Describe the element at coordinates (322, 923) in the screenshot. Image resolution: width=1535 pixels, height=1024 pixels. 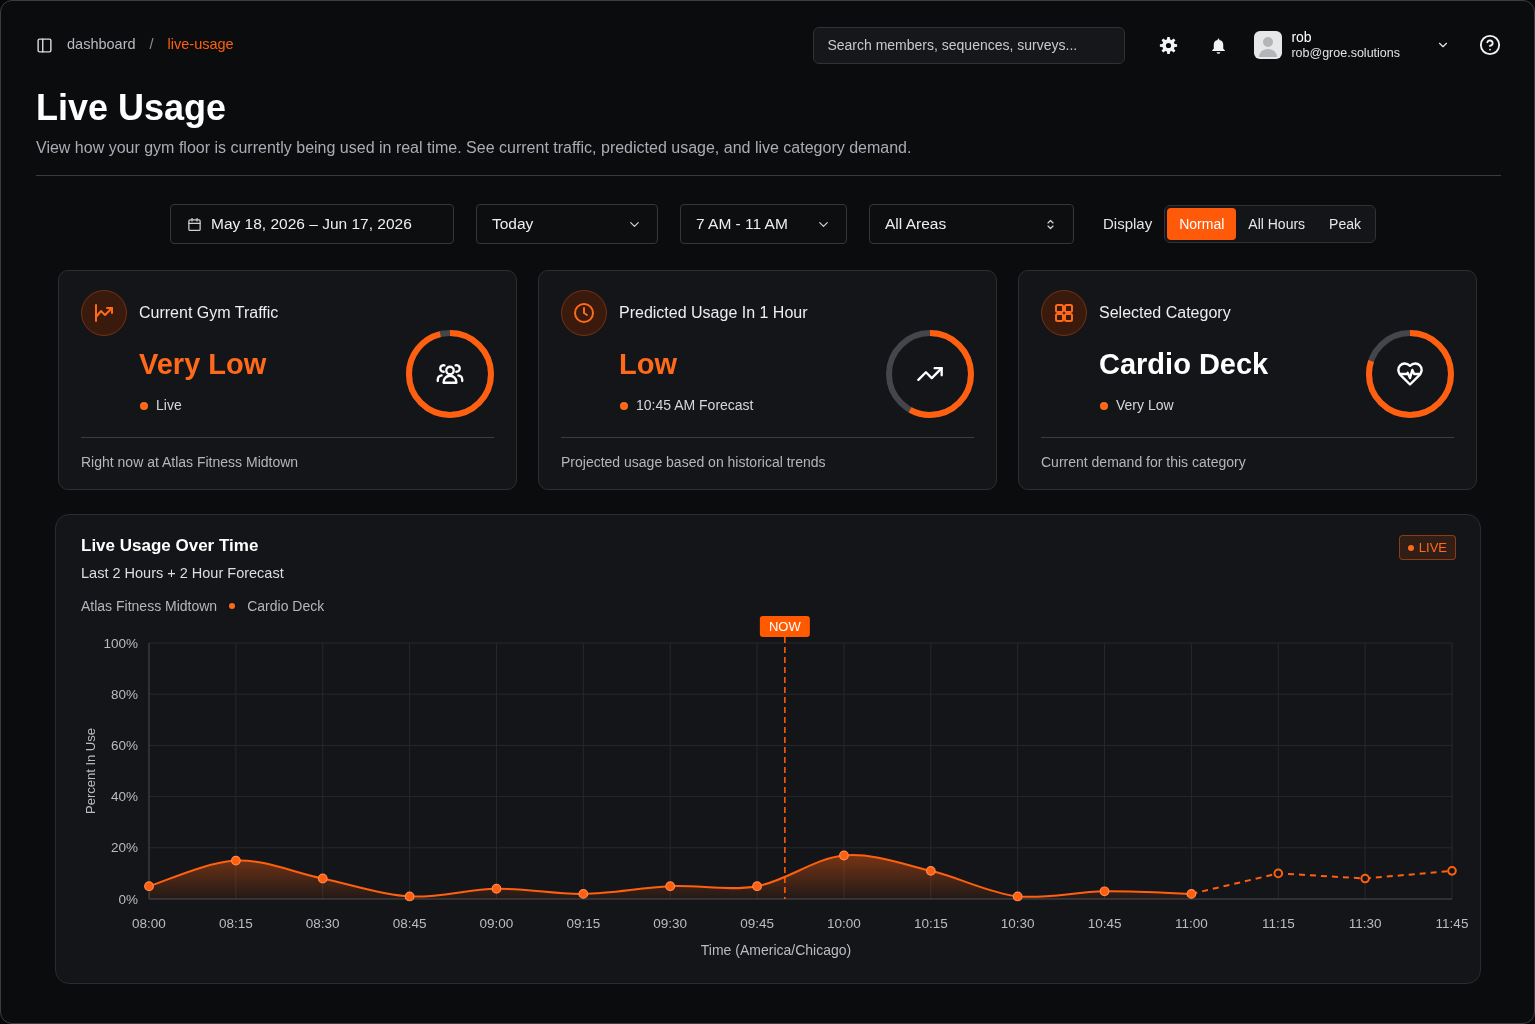
I see `x-axis-tick-label: 08:30` at that location.